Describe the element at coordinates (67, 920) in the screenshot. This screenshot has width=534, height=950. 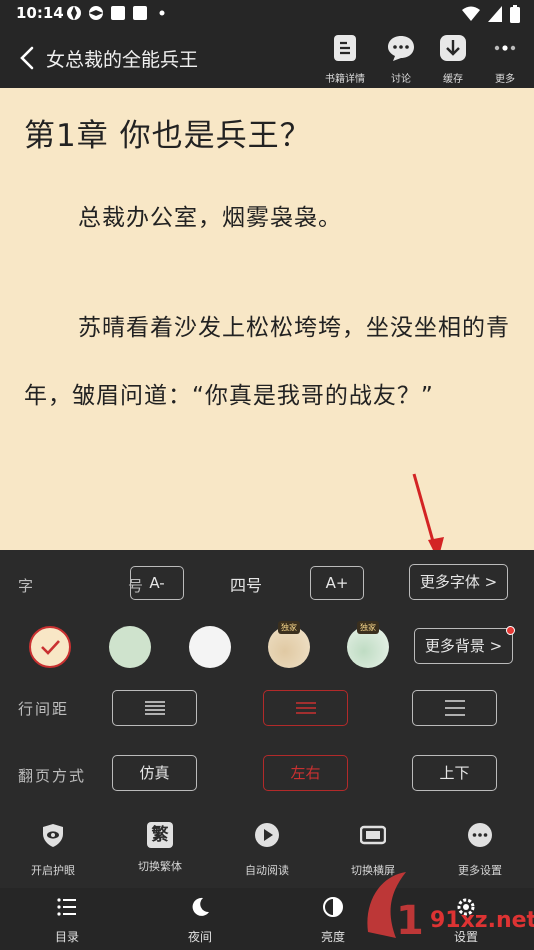
I see `catalog-tab: 目录` at that location.